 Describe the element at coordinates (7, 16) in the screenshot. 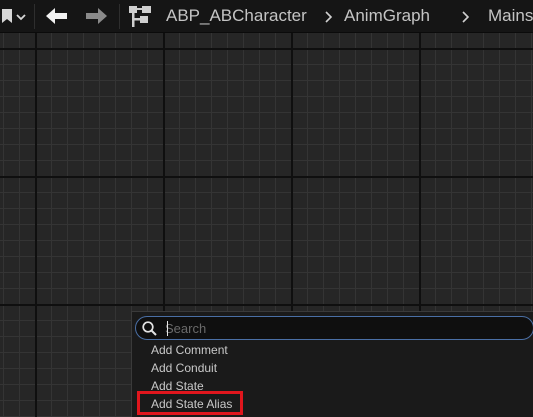

I see `bookmark-icon` at that location.